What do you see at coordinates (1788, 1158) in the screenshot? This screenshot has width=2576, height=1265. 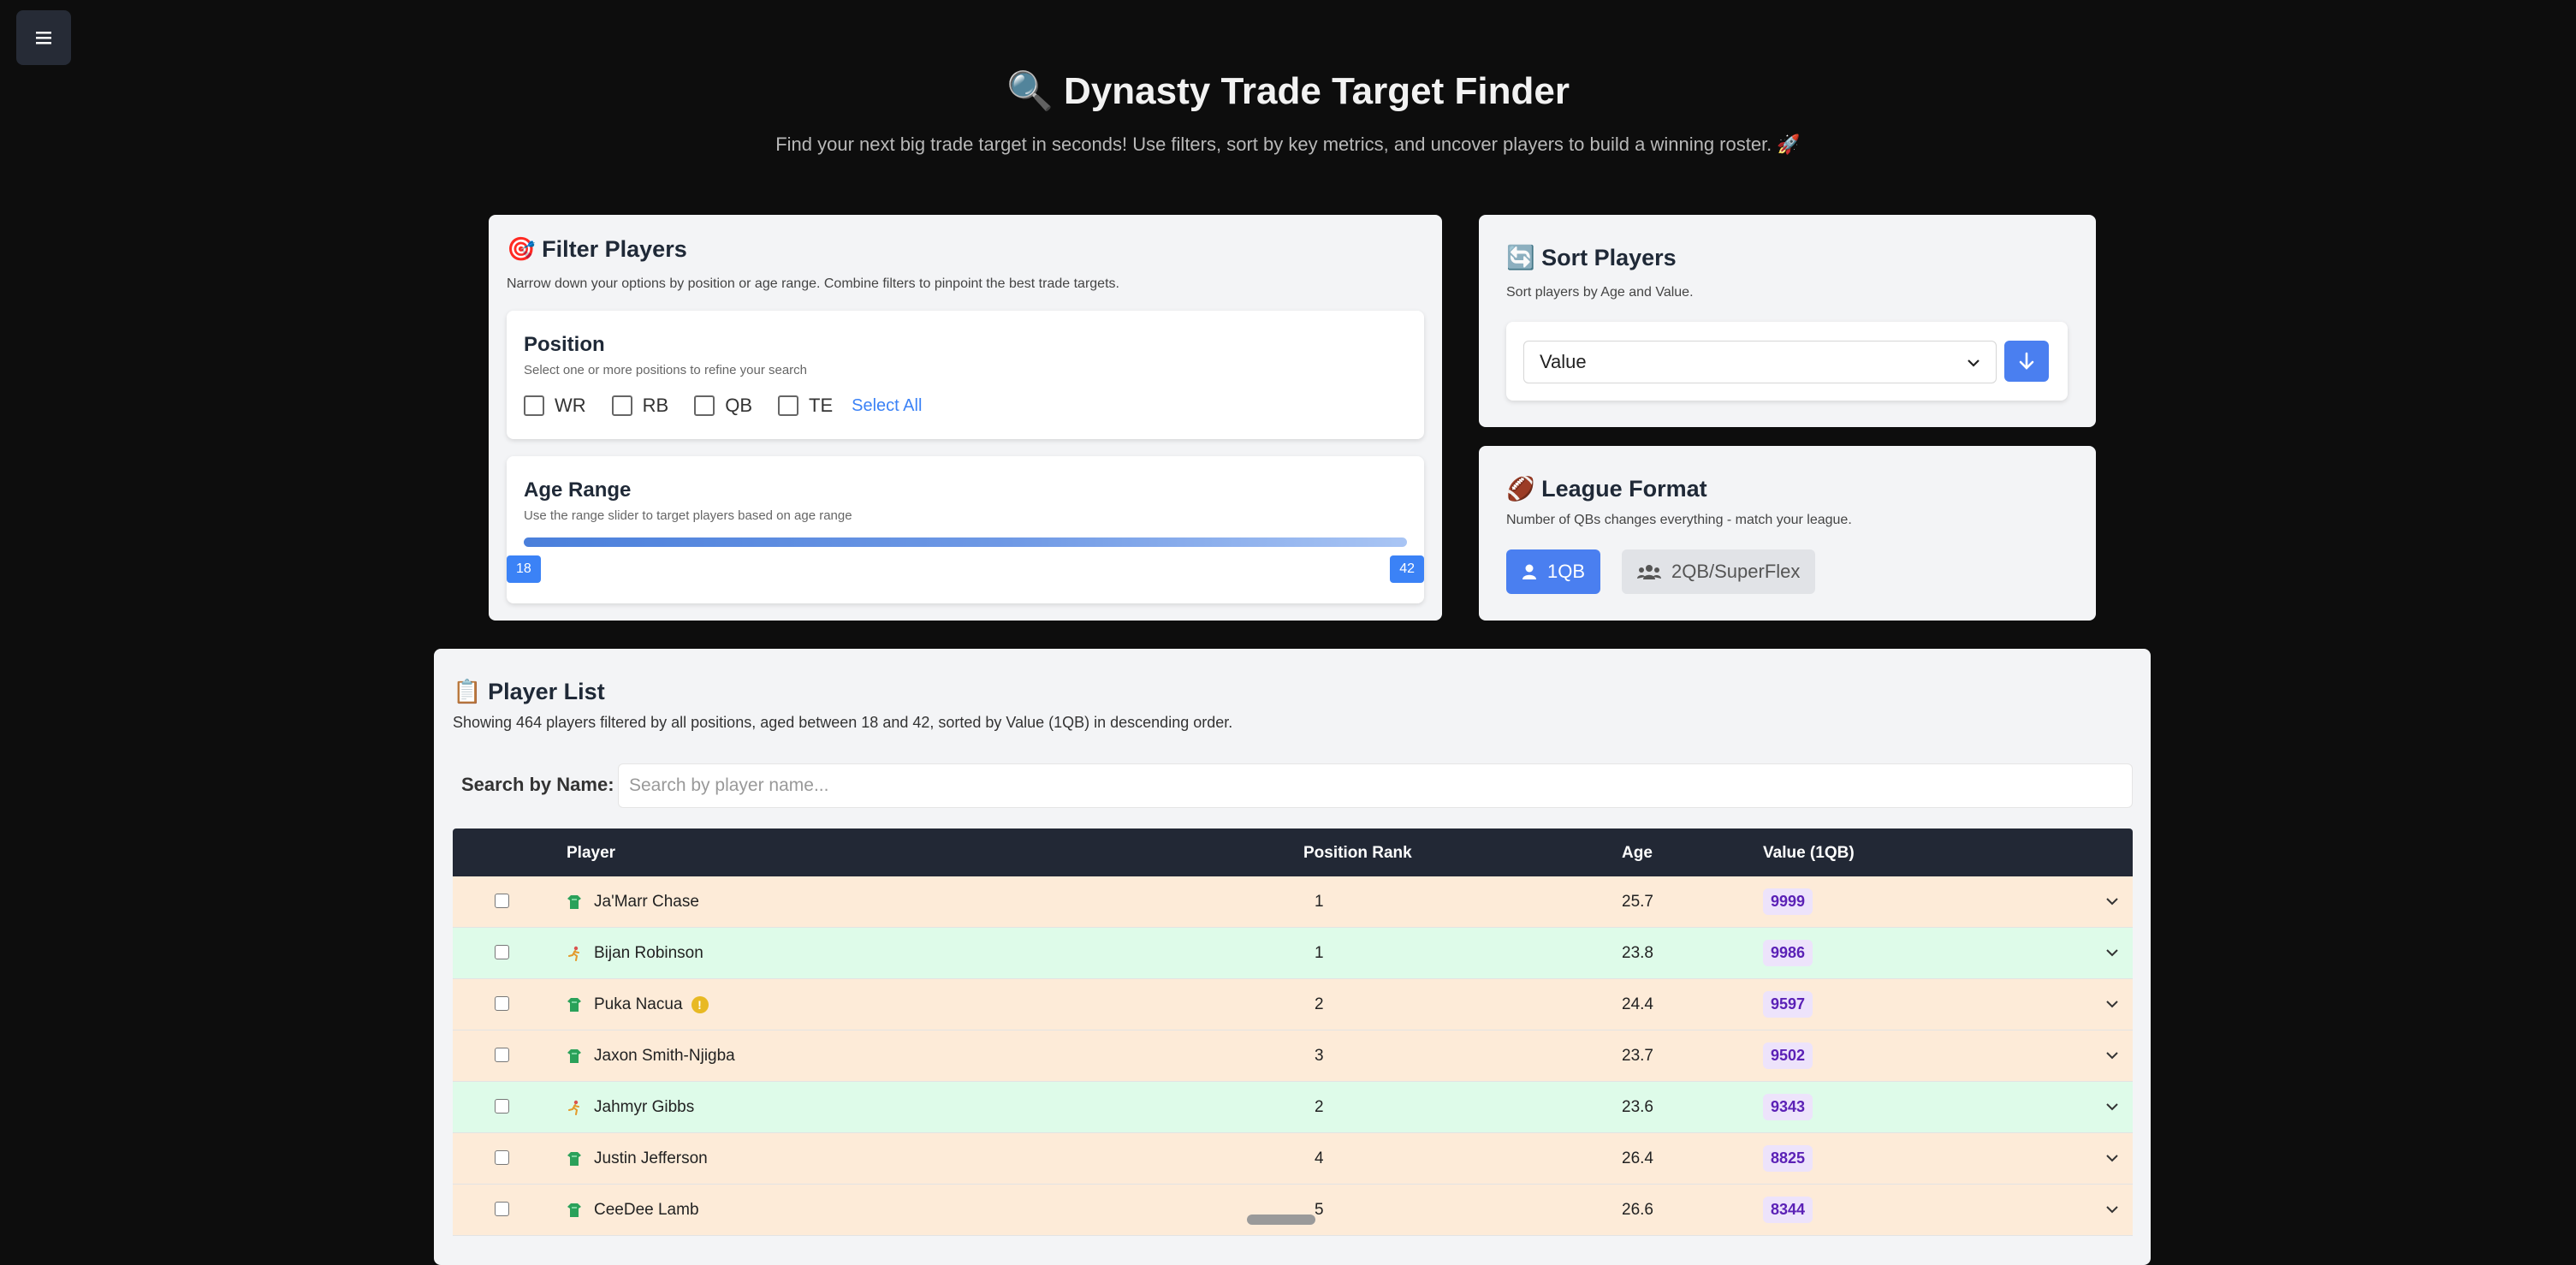 I see `value-badge: 8825` at bounding box center [1788, 1158].